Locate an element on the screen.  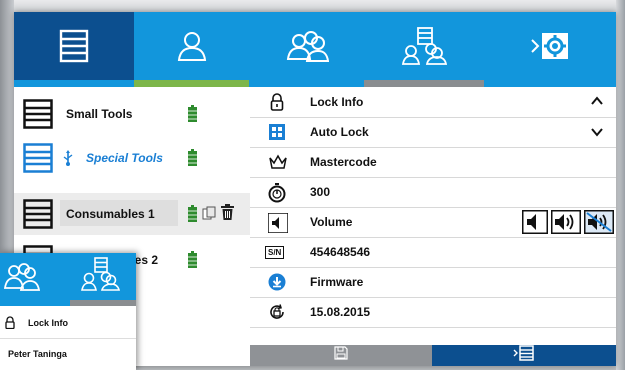
copy-icon is located at coordinates (209, 215).